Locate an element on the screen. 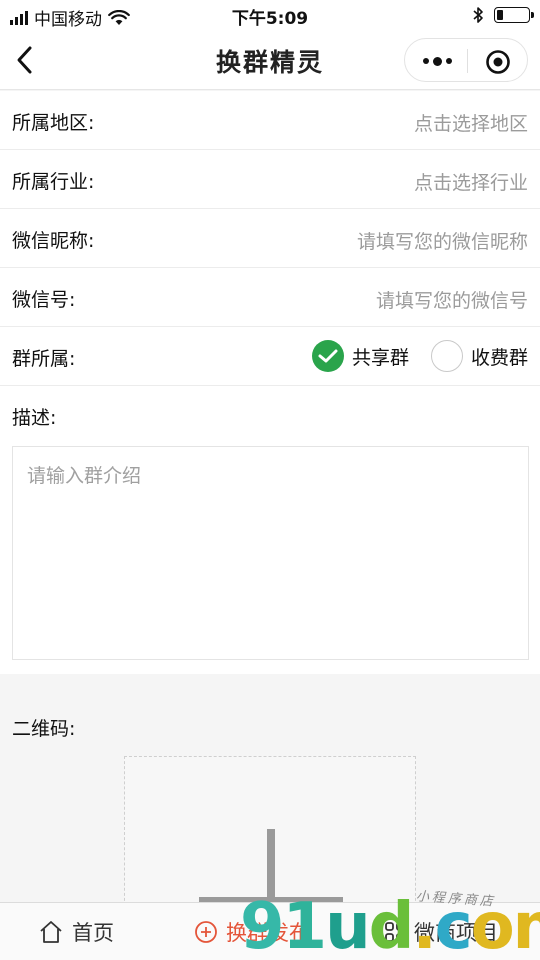  region-row: 所属地区: 点击选择地区 is located at coordinates (270, 120).